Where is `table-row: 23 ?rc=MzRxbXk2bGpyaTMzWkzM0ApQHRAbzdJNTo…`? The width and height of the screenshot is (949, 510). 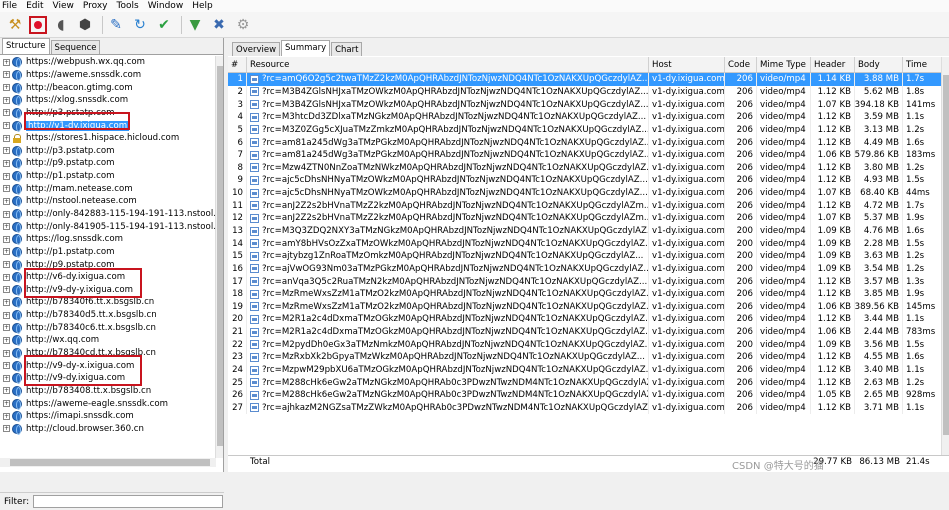
table-row: 23 ?rc=MzRxbXk2bGpyaTMzWkzM0ApQHRAbzdJNTo… is located at coordinates (588, 357).